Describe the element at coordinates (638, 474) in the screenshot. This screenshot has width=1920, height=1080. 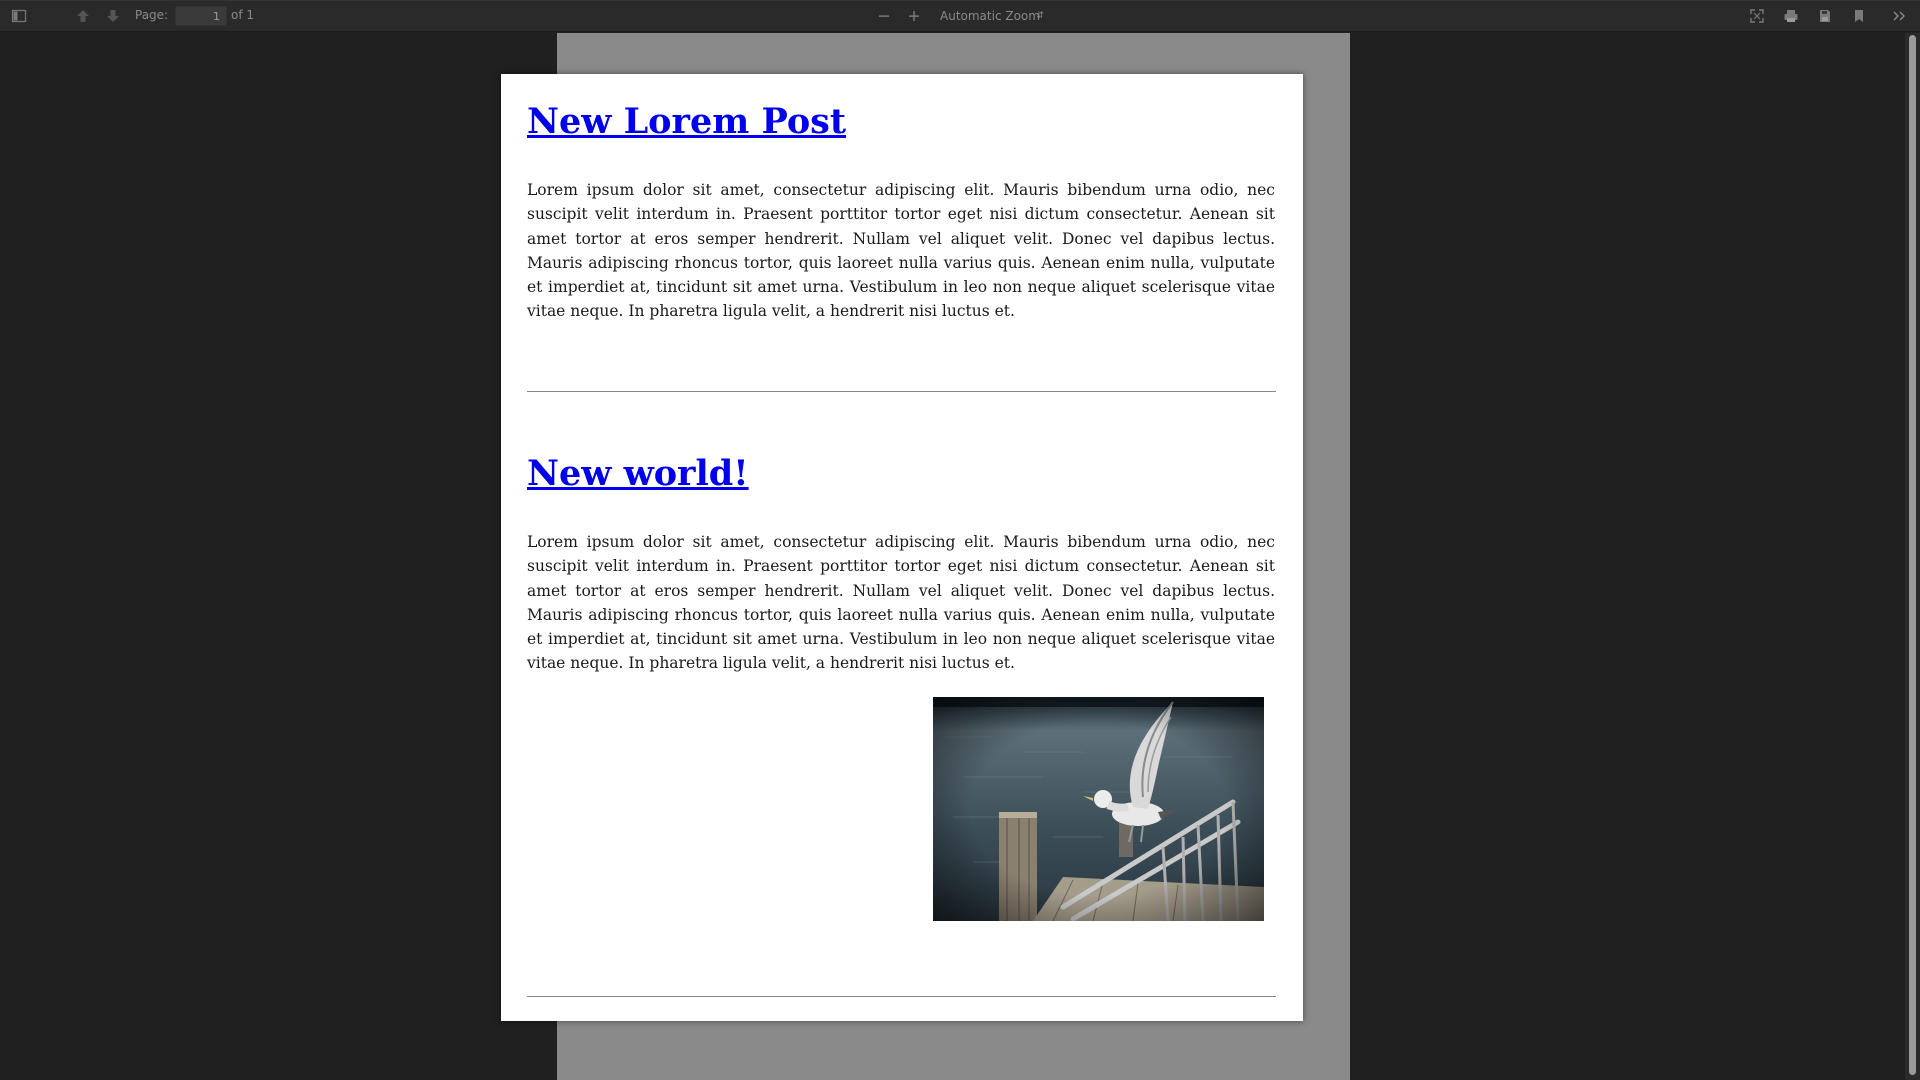
I see `post-title-link: New world!` at that location.